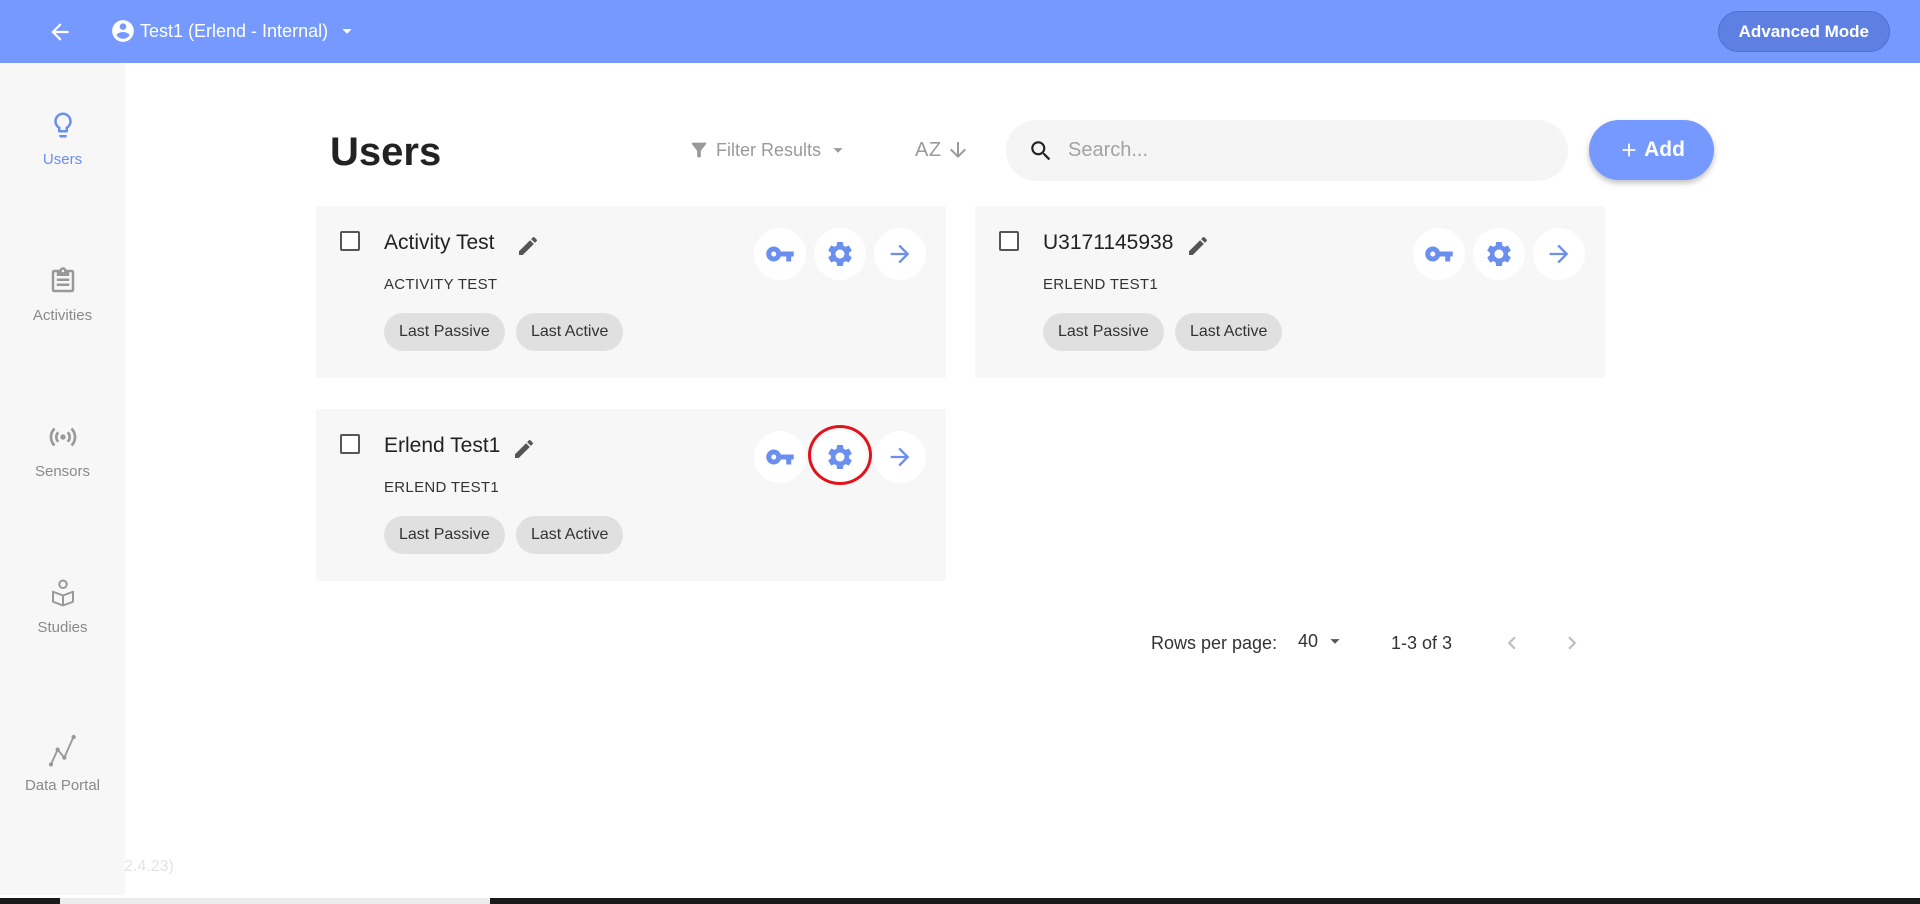 This screenshot has width=1920, height=904. Describe the element at coordinates (439, 242) in the screenshot. I see `user-name: Activity Test` at that location.